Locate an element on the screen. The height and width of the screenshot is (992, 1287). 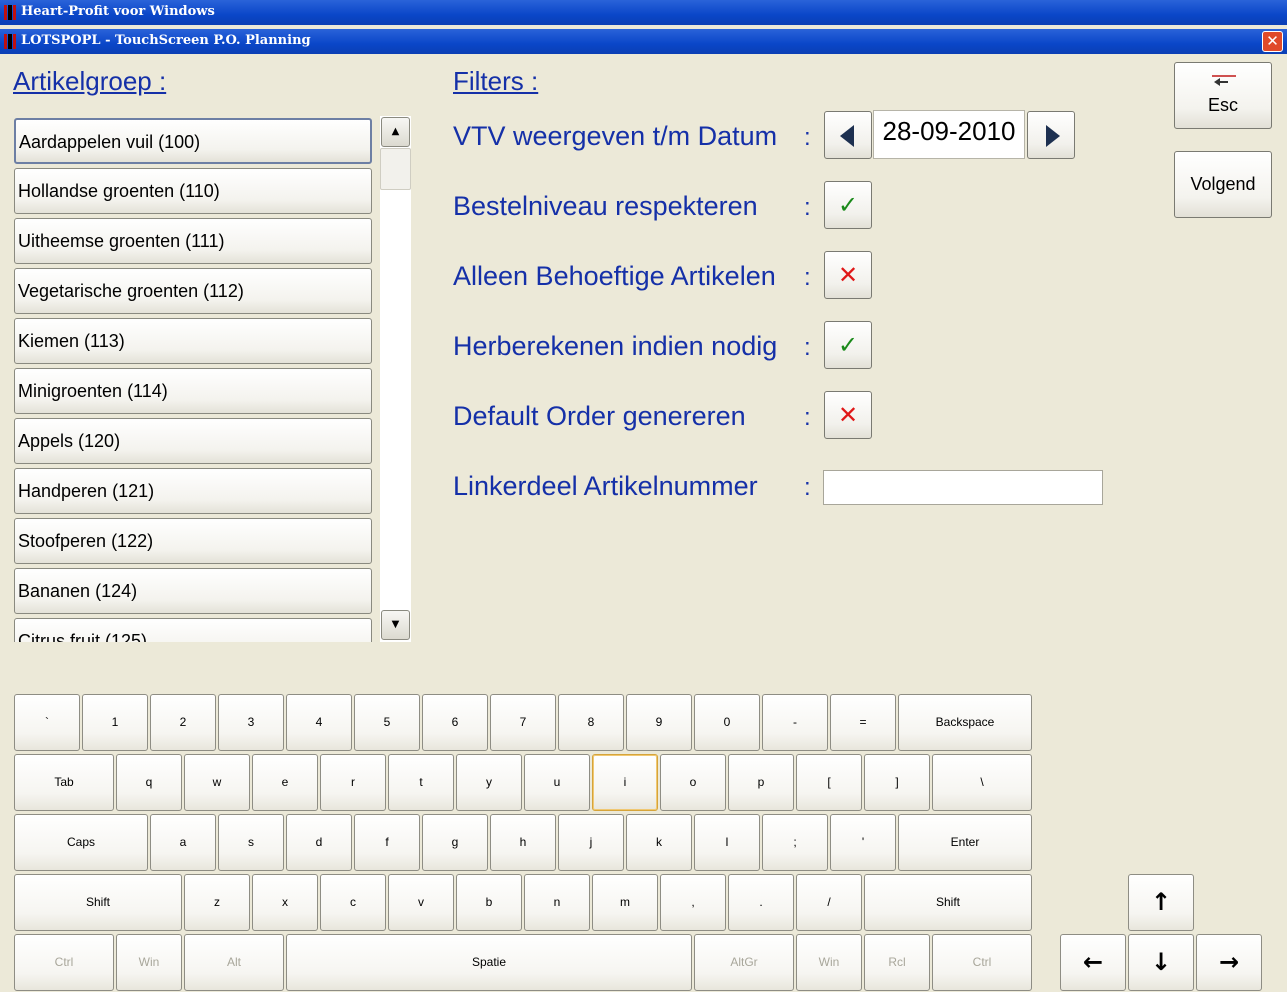
key-ctrl-left: Ctrl is located at coordinates (64, 962).